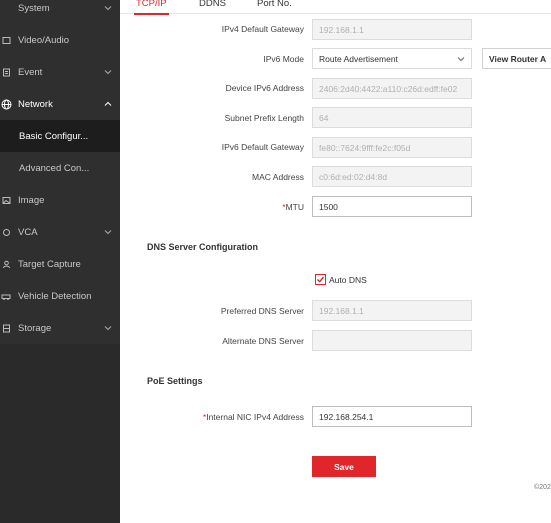  I want to click on sidebar-item-label: Event, so click(30, 72).